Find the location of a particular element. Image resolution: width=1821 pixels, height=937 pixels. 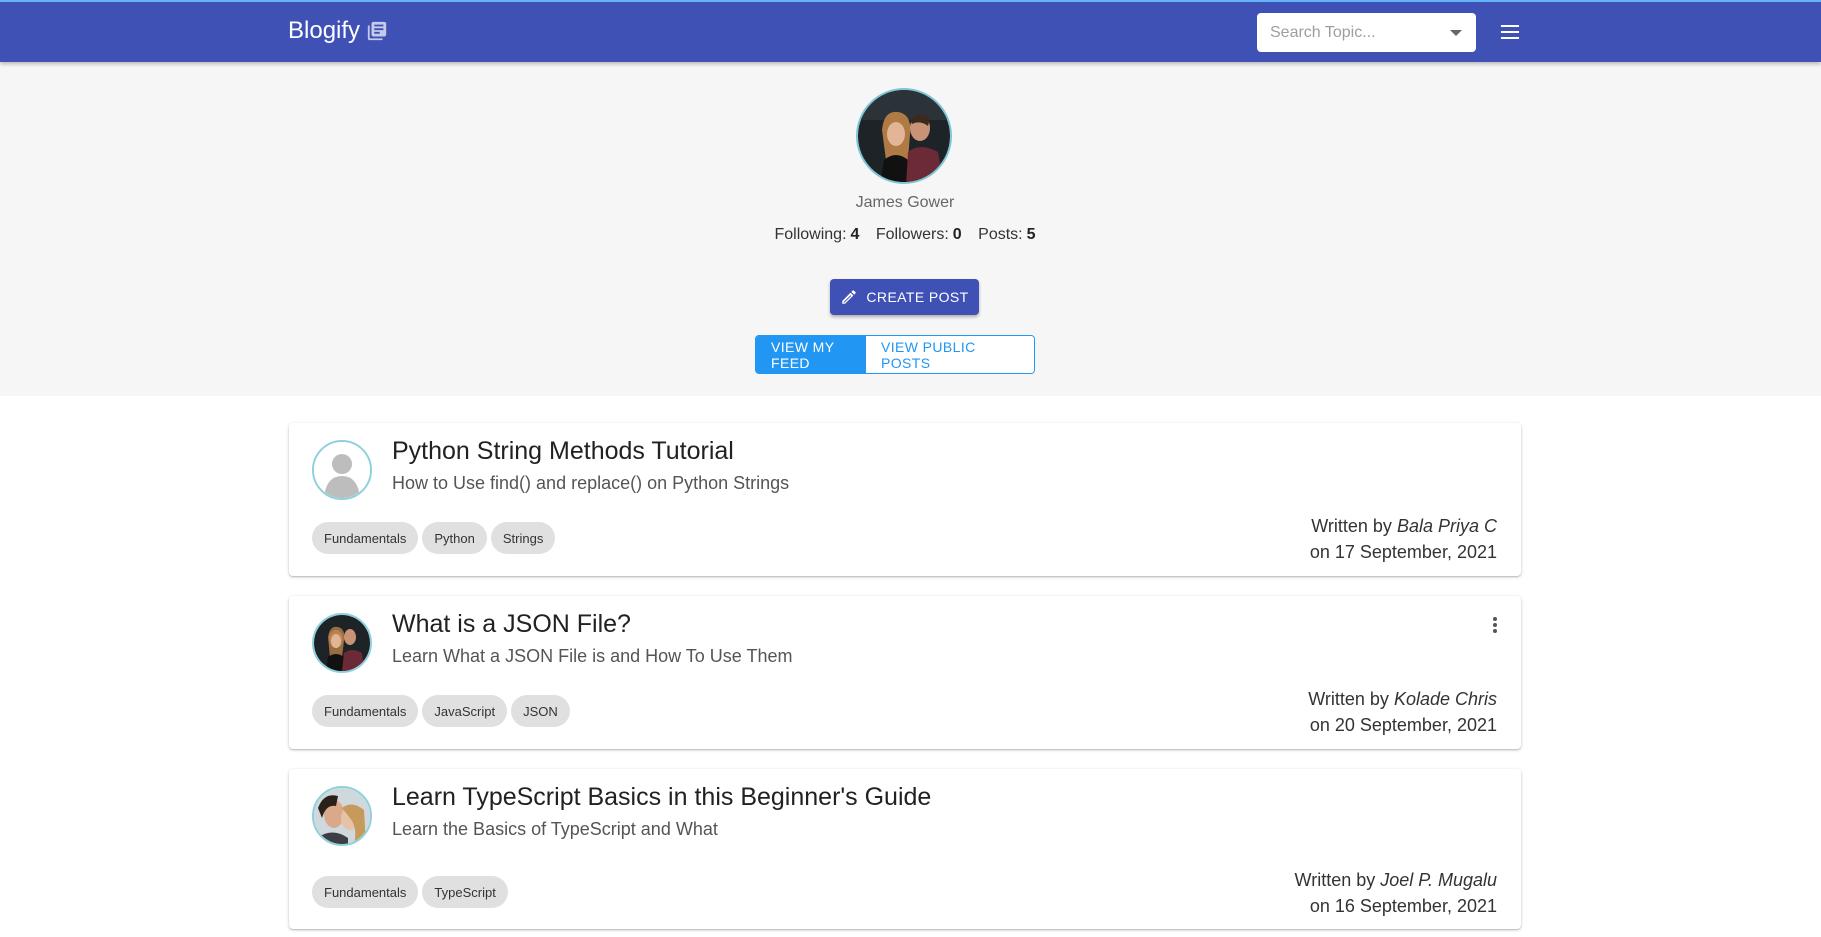

create-post-button: CREATE POST is located at coordinates (904, 297).